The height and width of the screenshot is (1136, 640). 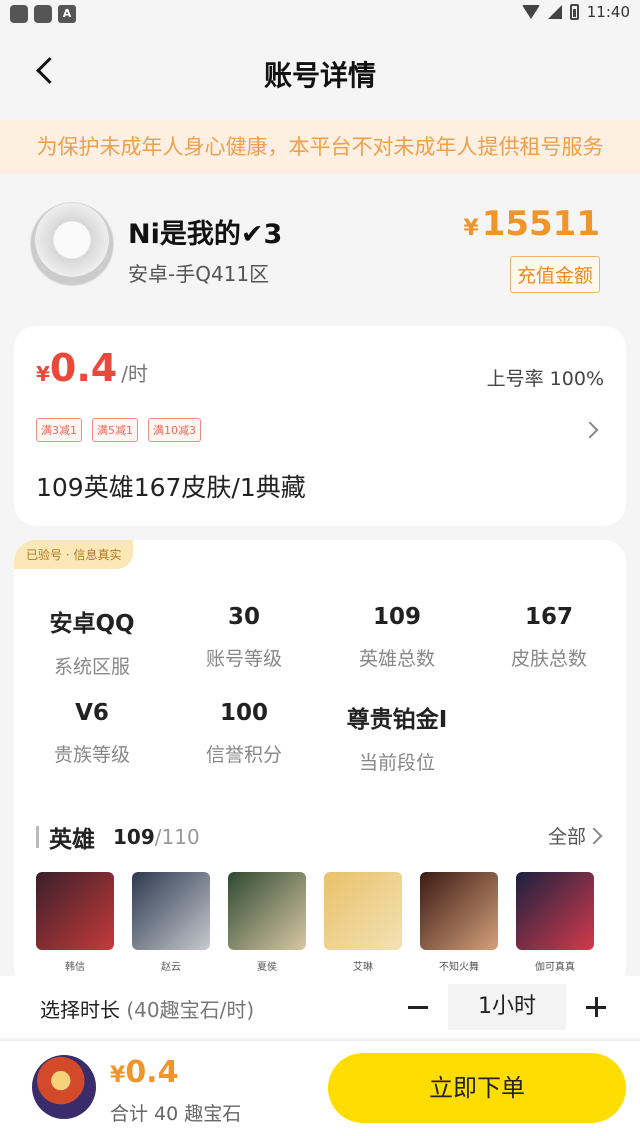 What do you see at coordinates (320, 1007) in the screenshot?
I see `duration-selector: 选择时长 (40趣宝石/时) 1小时` at bounding box center [320, 1007].